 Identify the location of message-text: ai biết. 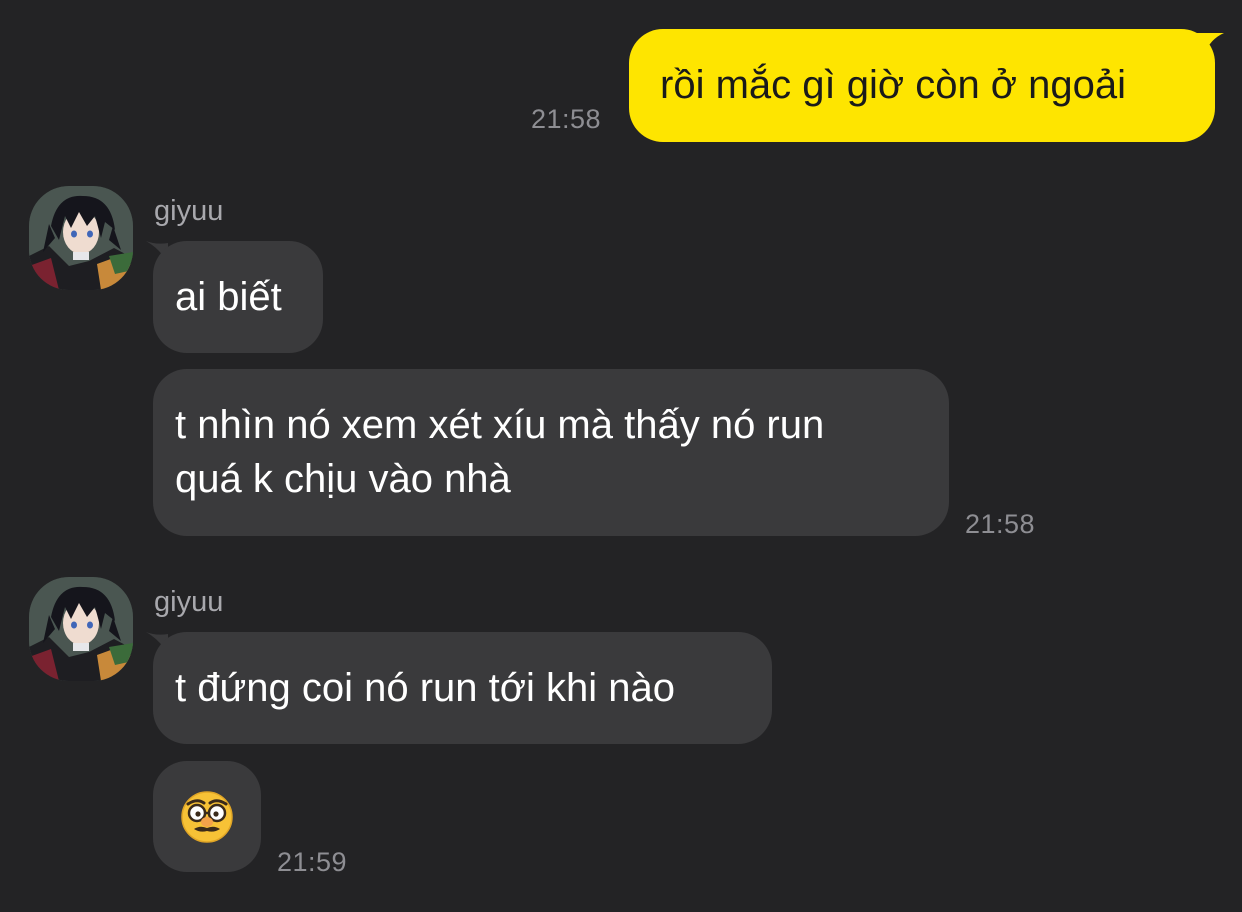
(228, 297).